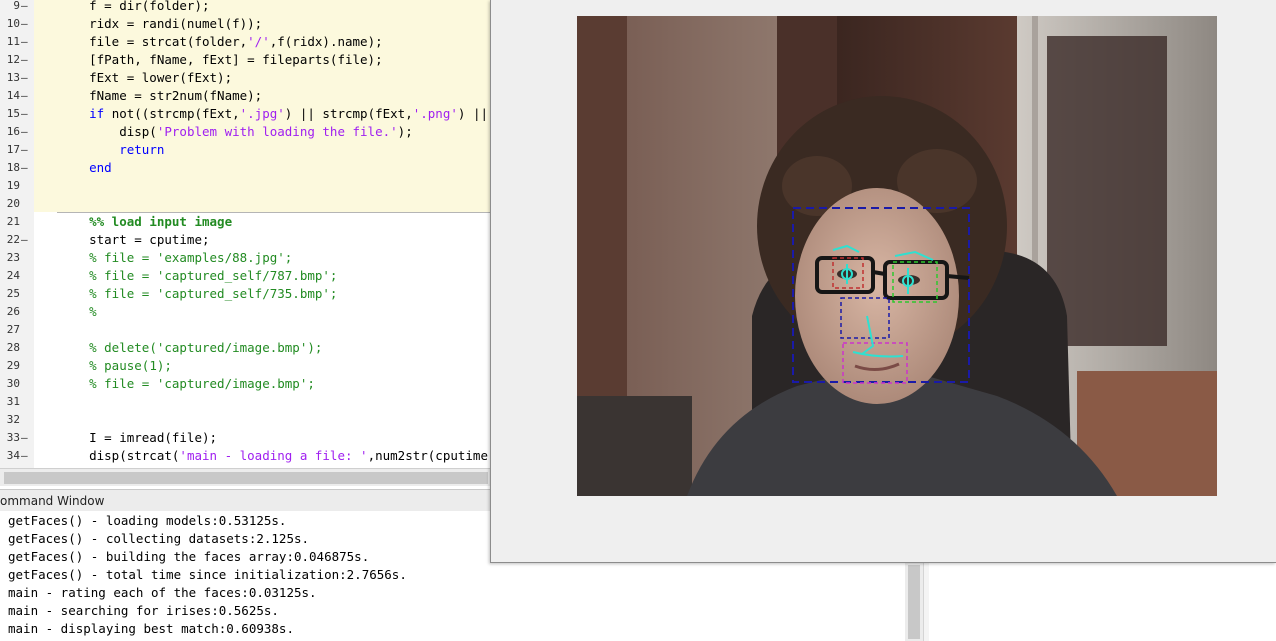  What do you see at coordinates (236, 132) in the screenshot?
I see `code-text: disp('Problem with loading the file.');` at bounding box center [236, 132].